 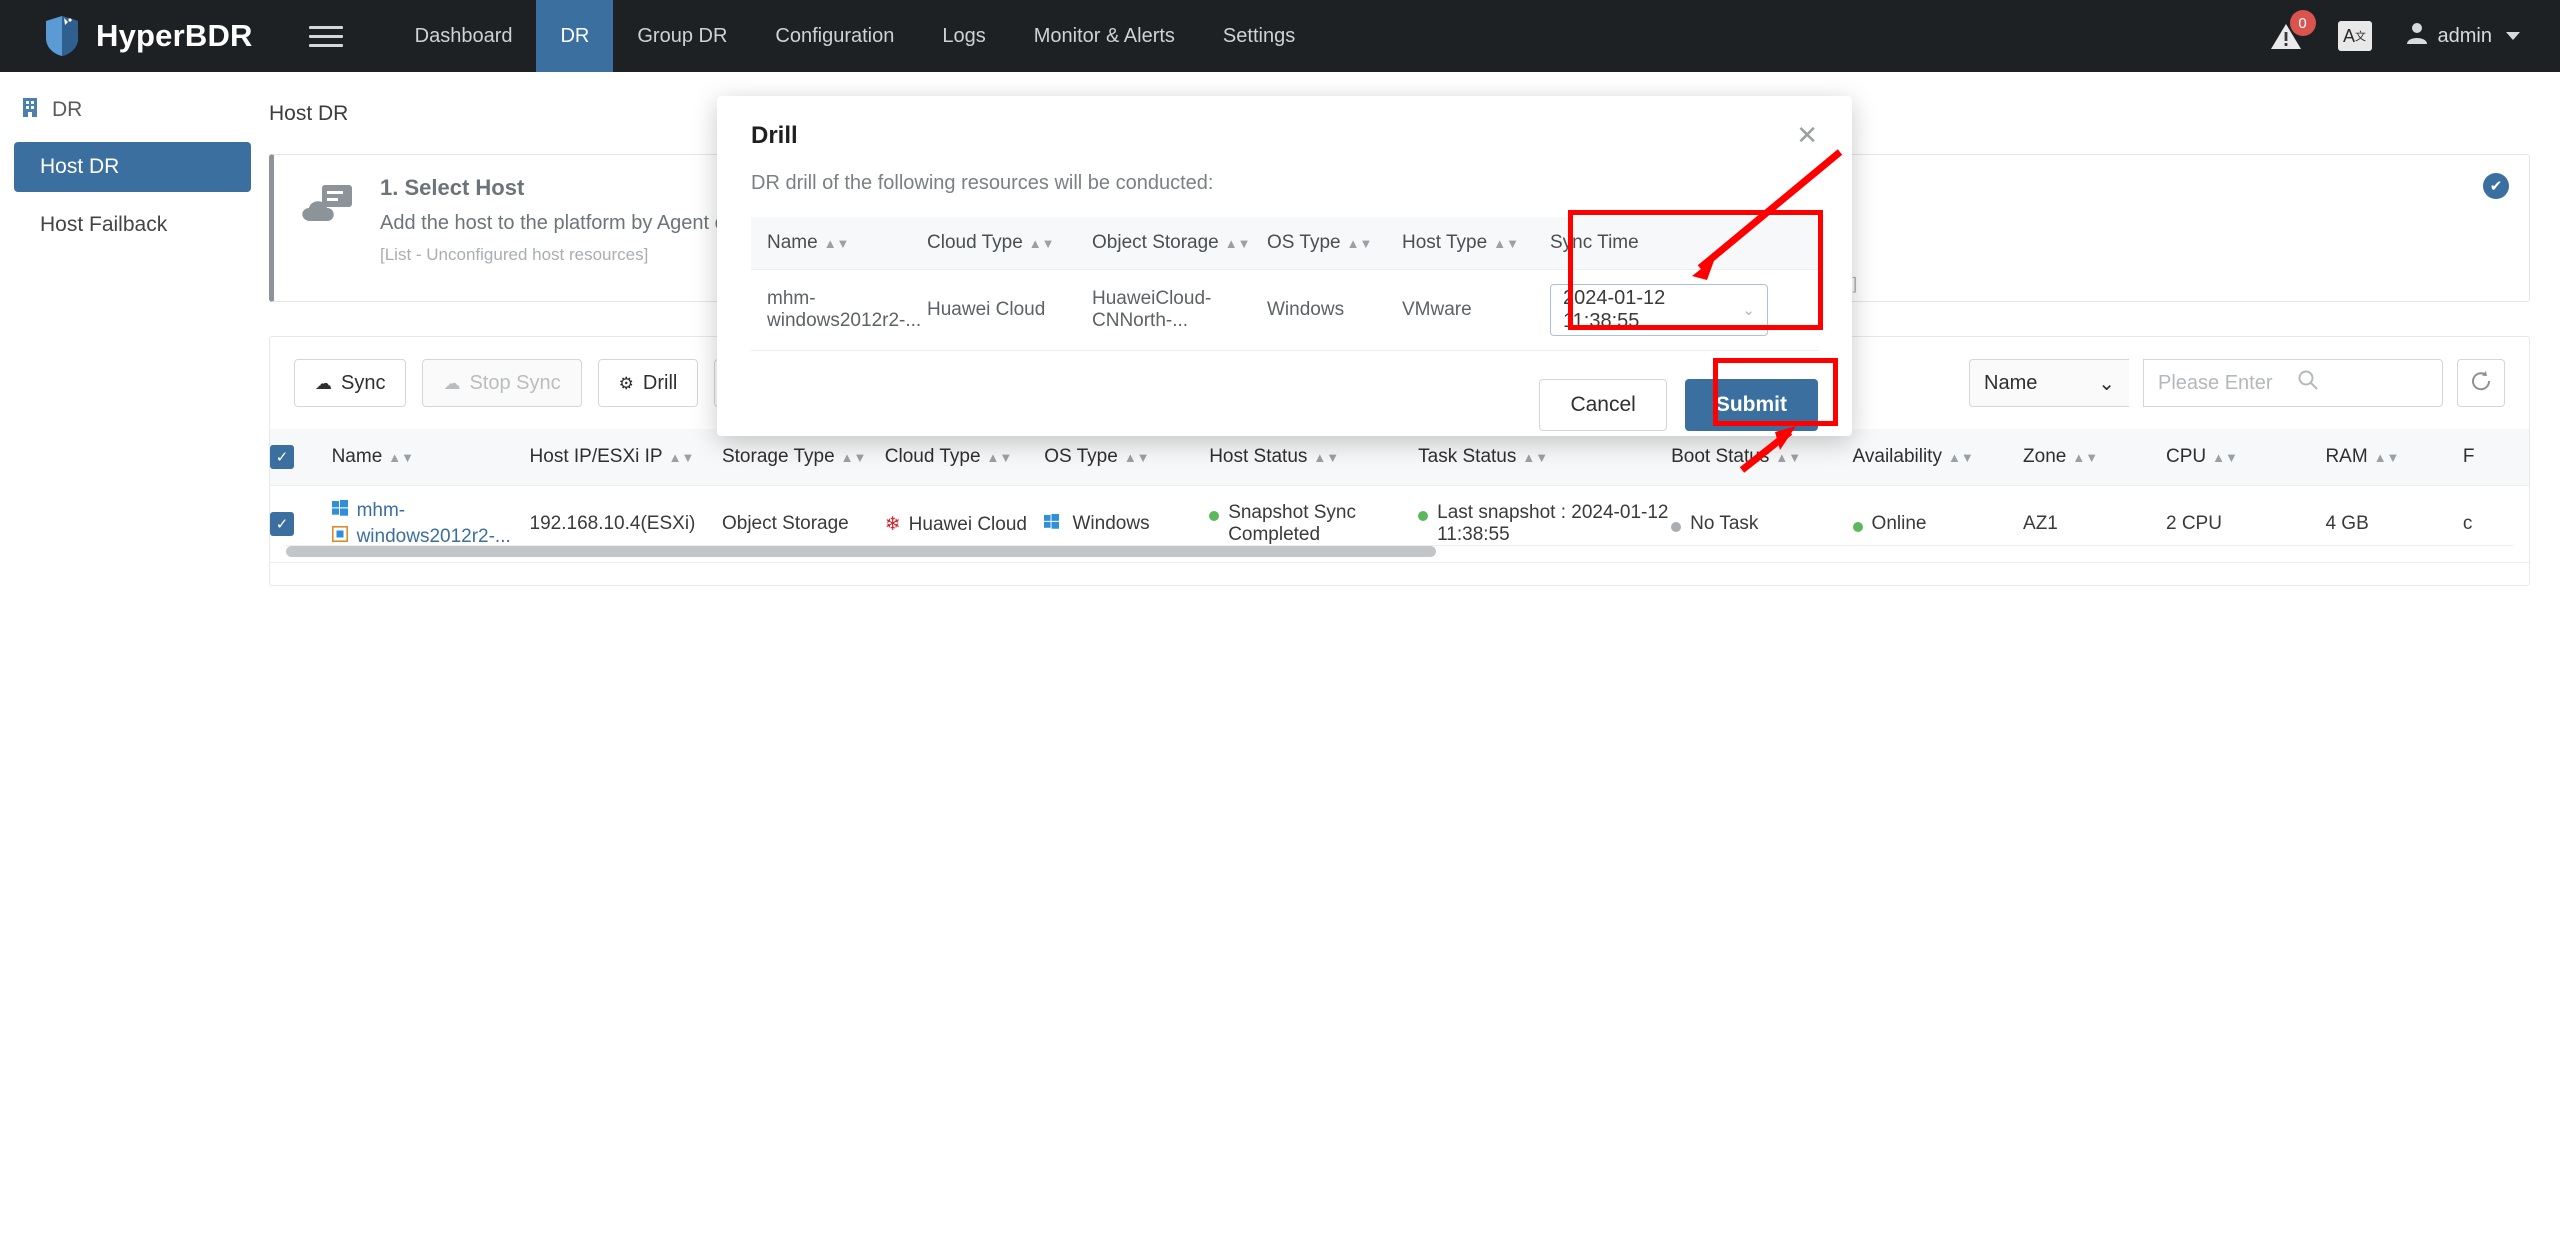 I want to click on nav-item-dr: DR, so click(x=575, y=36).